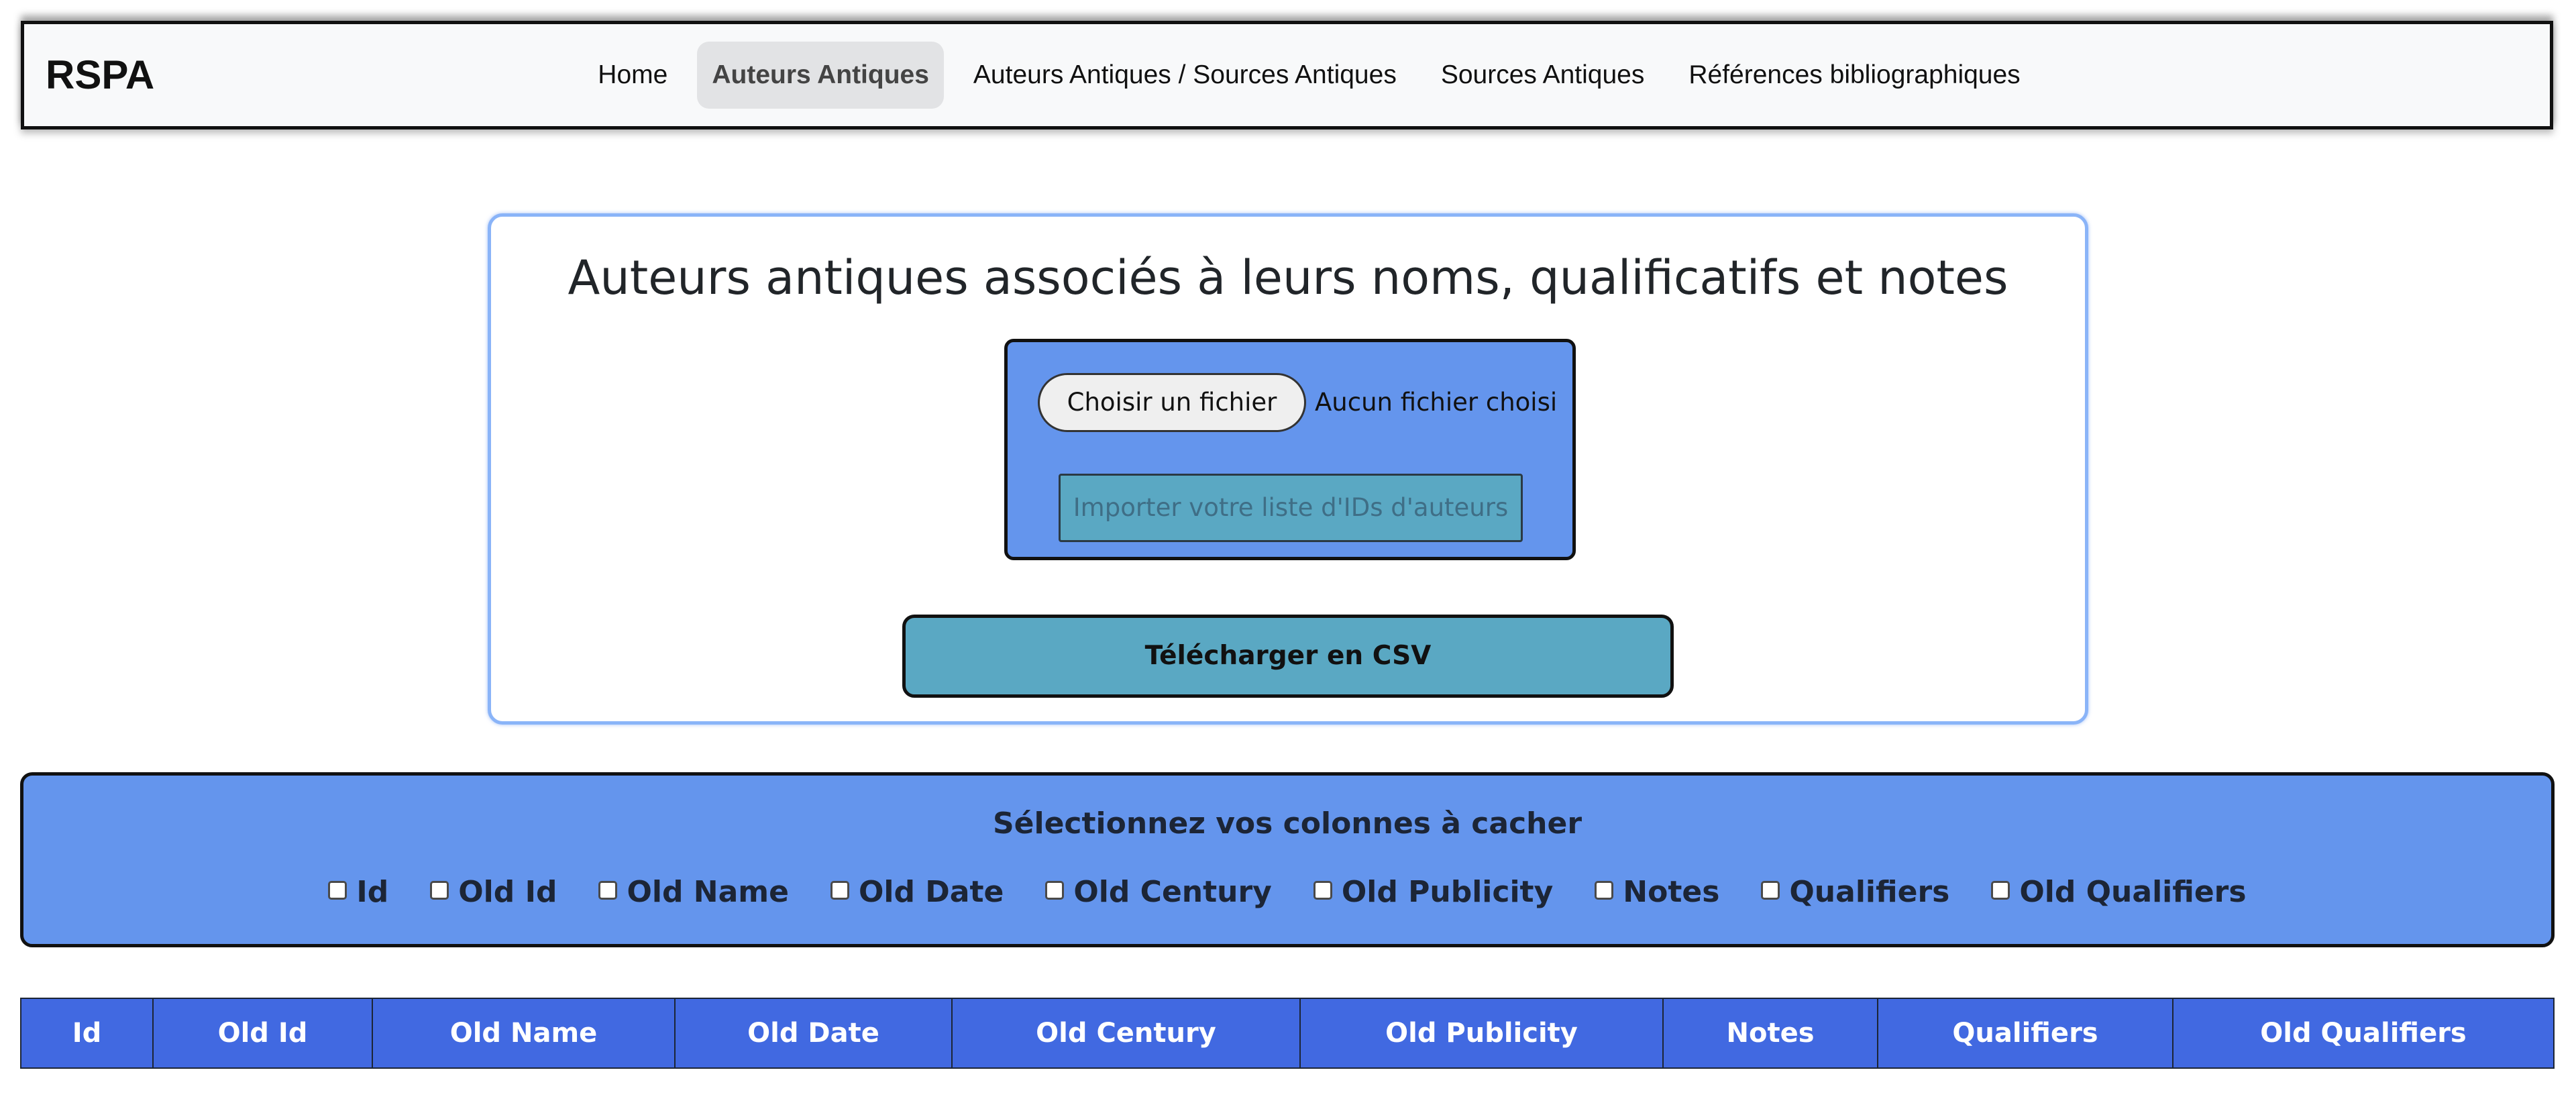  What do you see at coordinates (708, 892) in the screenshot?
I see `column-option-label: Old Name` at bounding box center [708, 892].